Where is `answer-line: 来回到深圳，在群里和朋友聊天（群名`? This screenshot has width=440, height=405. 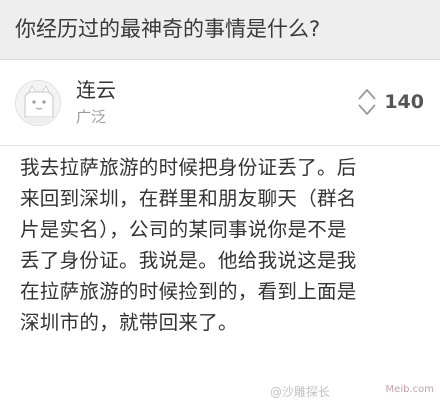
answer-line: 来回到深圳，在群里和朋友聊天（群名 is located at coordinates (188, 198).